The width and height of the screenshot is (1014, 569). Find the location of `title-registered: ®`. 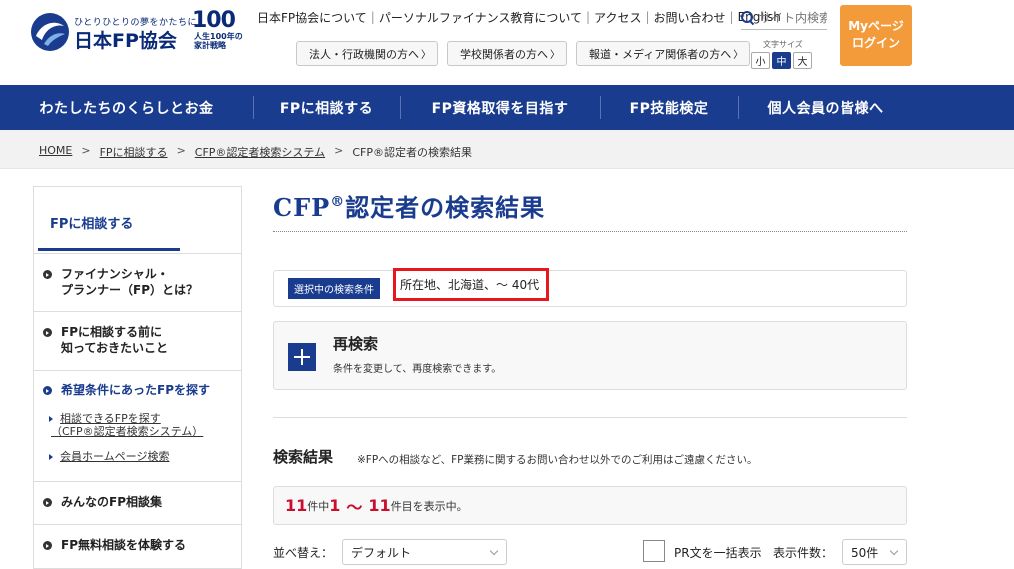

title-registered: ® is located at coordinates (338, 202).